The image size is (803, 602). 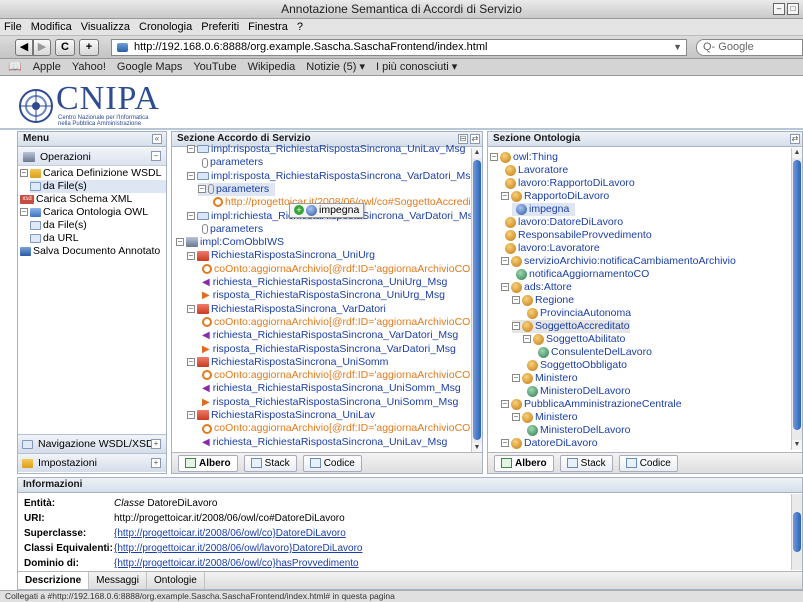 I want to click on collapse-menu-button: «, so click(x=157, y=139).